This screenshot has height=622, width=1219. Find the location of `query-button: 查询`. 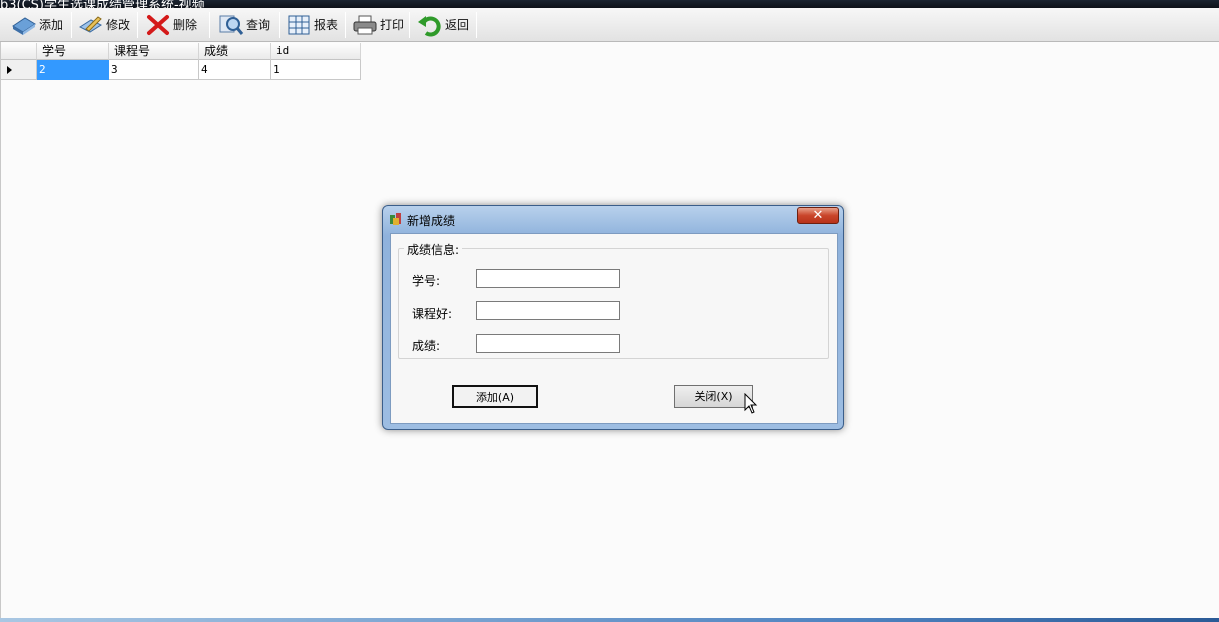

query-button: 查询 is located at coordinates (244, 24).